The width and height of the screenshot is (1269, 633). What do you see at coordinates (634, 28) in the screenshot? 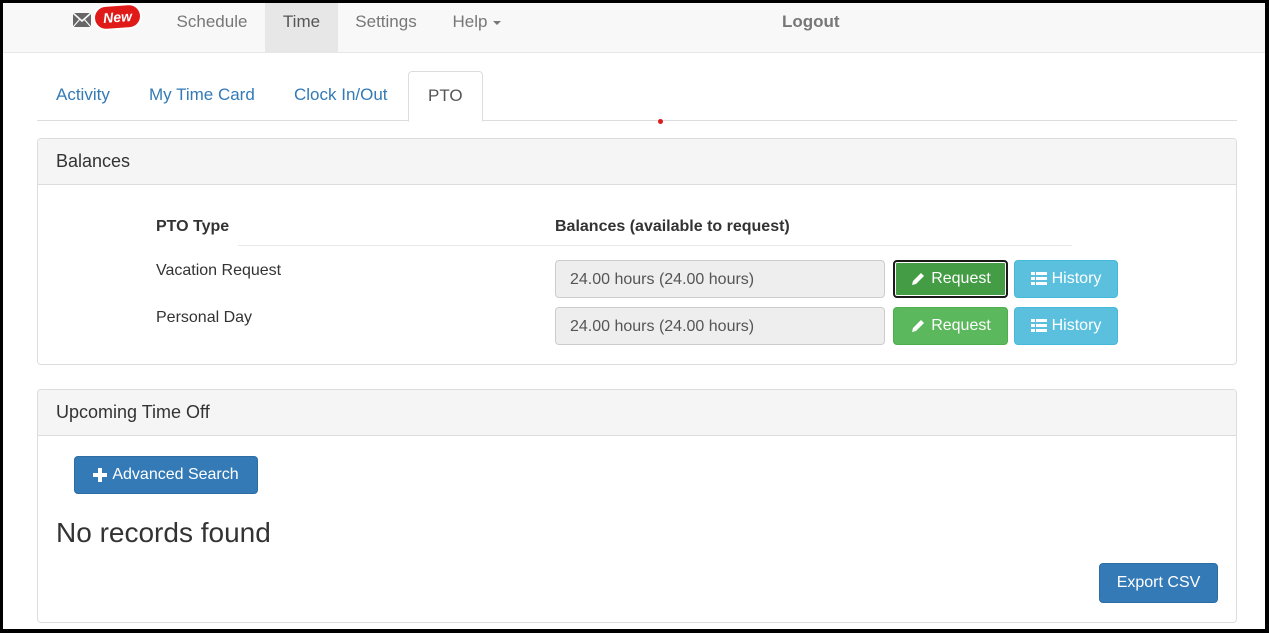
I see `top-navbar: New Schedule Time Settings Help Logout` at bounding box center [634, 28].